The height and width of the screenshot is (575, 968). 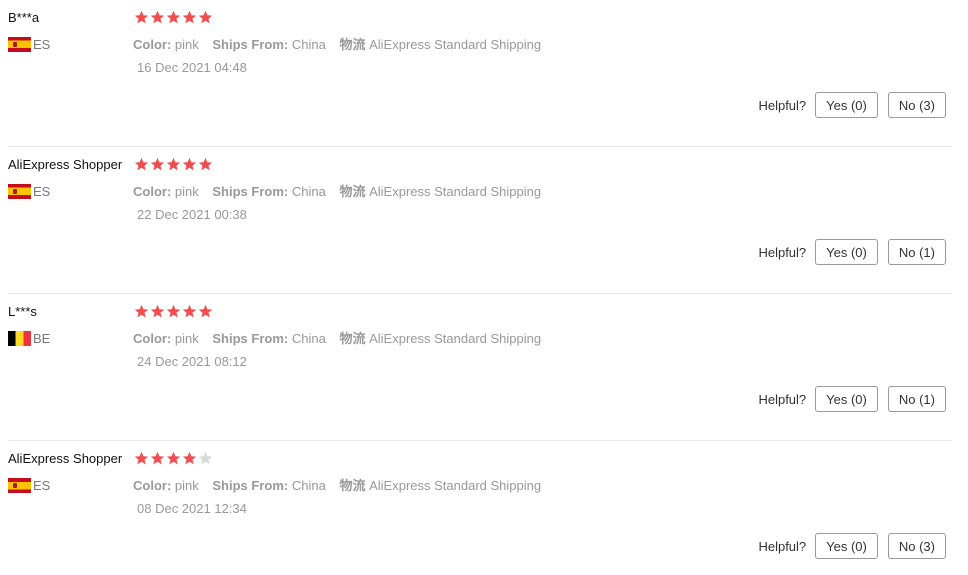 I want to click on review-date: 08 Dec 2021 12:34, so click(x=192, y=508).